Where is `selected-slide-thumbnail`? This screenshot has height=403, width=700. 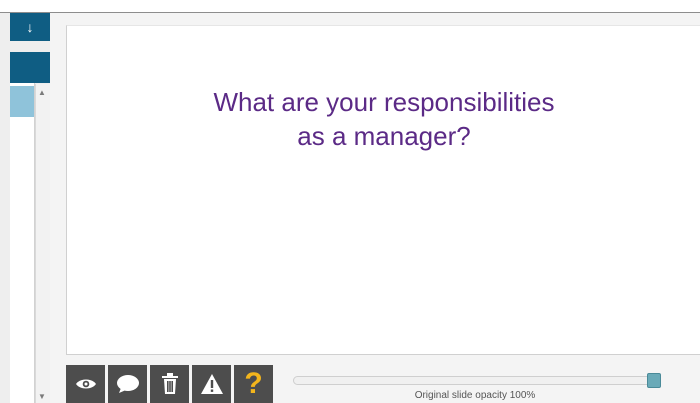
selected-slide-thumbnail is located at coordinates (22, 101).